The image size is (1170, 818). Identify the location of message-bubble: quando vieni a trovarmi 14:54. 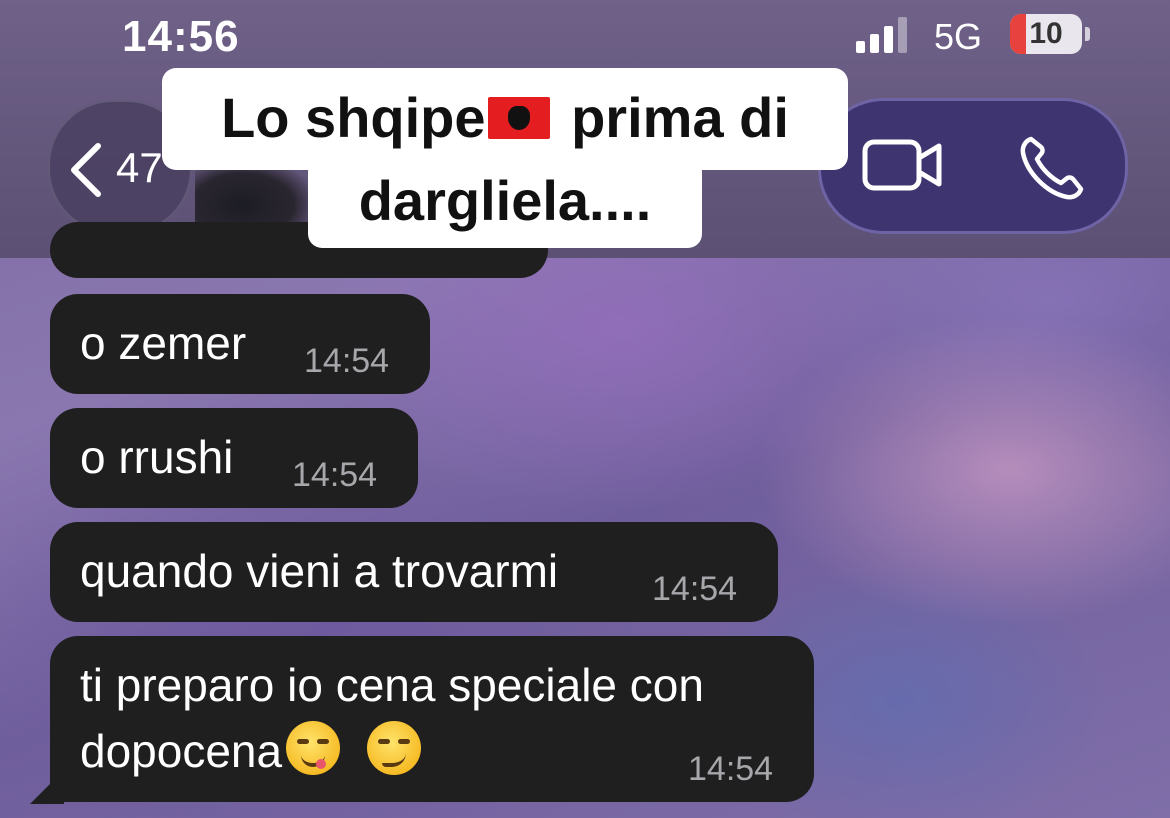
(414, 572).